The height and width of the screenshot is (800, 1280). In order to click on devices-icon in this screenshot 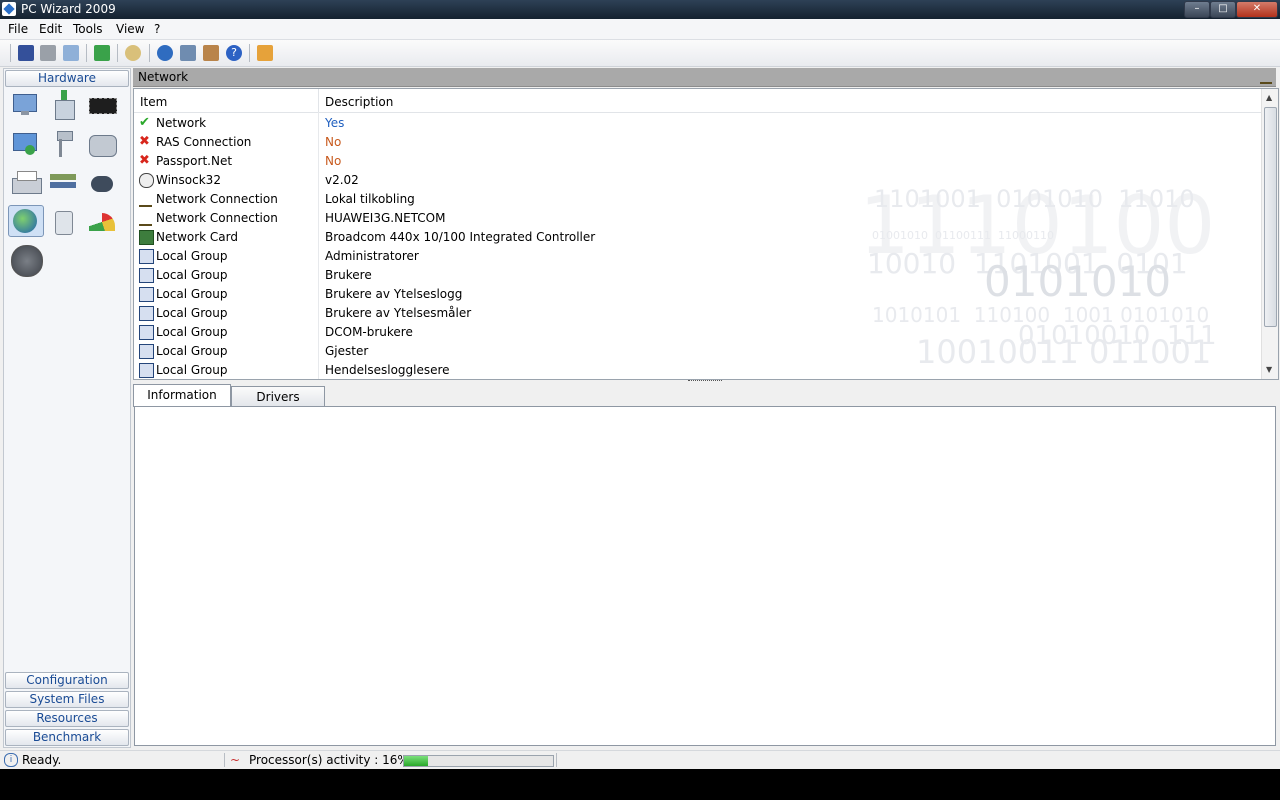, I will do `click(64, 183)`.